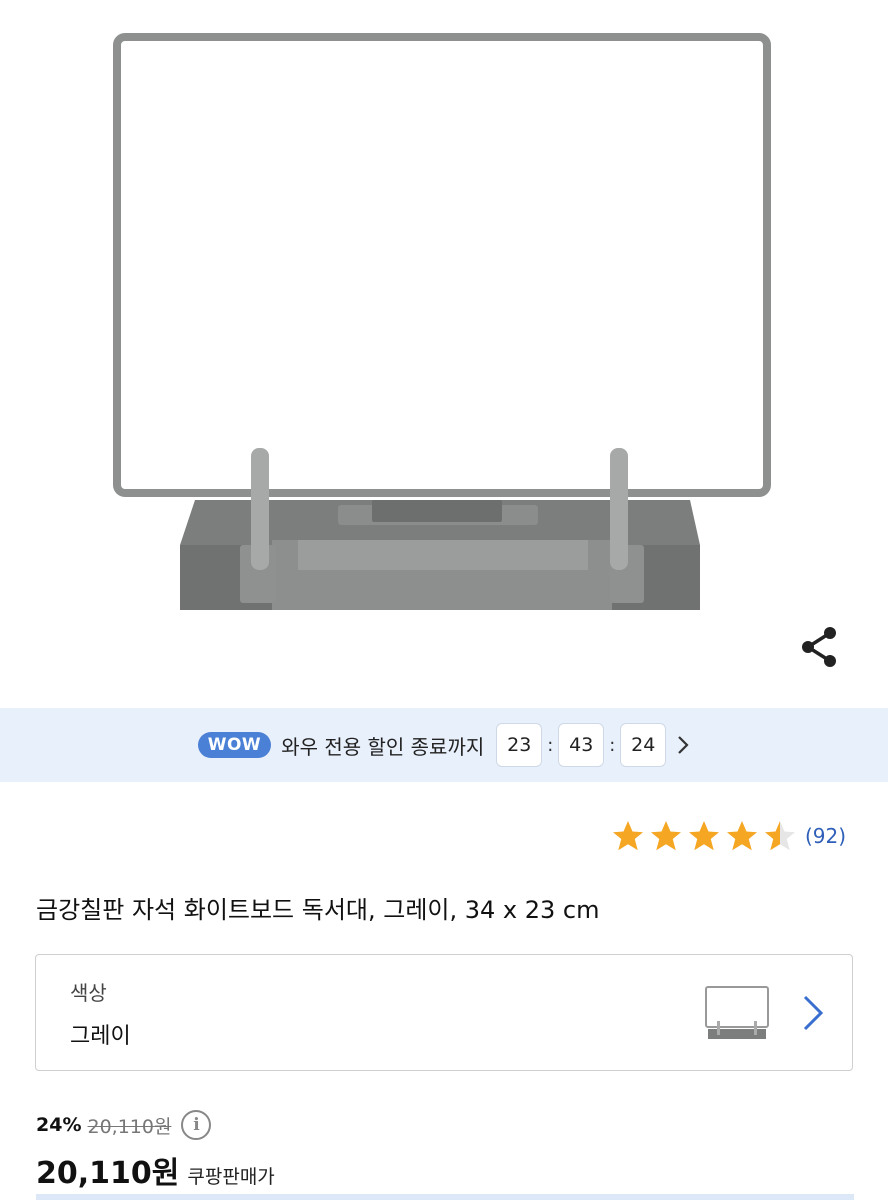 This screenshot has width=888, height=1200. What do you see at coordinates (234, 745) in the screenshot?
I see `wow-badge: WOW` at bounding box center [234, 745].